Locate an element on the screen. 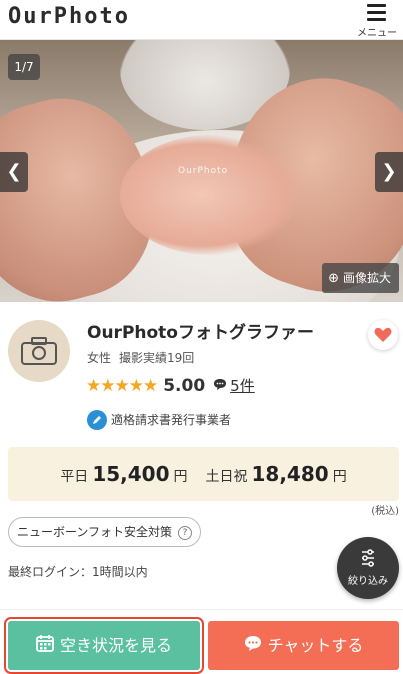  review-count-link: 5件 is located at coordinates (242, 385).